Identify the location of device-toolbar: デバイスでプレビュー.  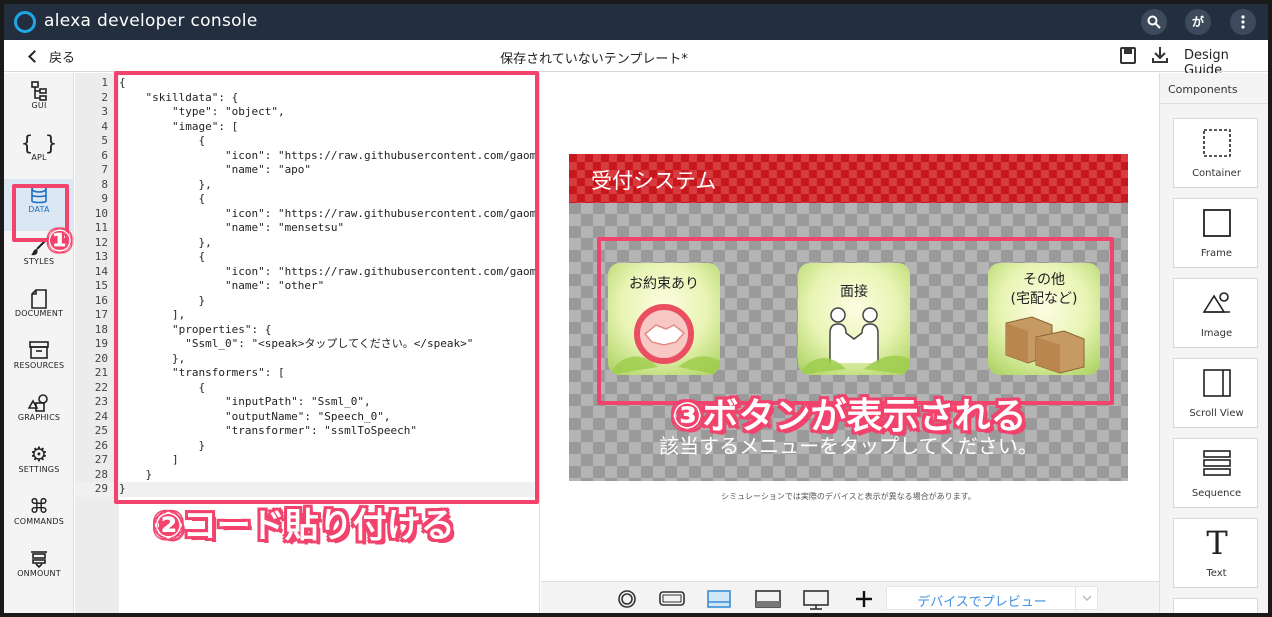
(850, 597).